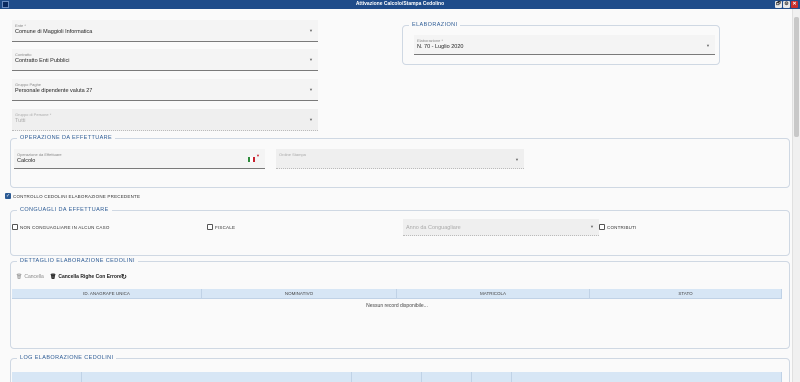 This screenshot has width=800, height=382. I want to click on cancella-label: Cancella, so click(34, 277).